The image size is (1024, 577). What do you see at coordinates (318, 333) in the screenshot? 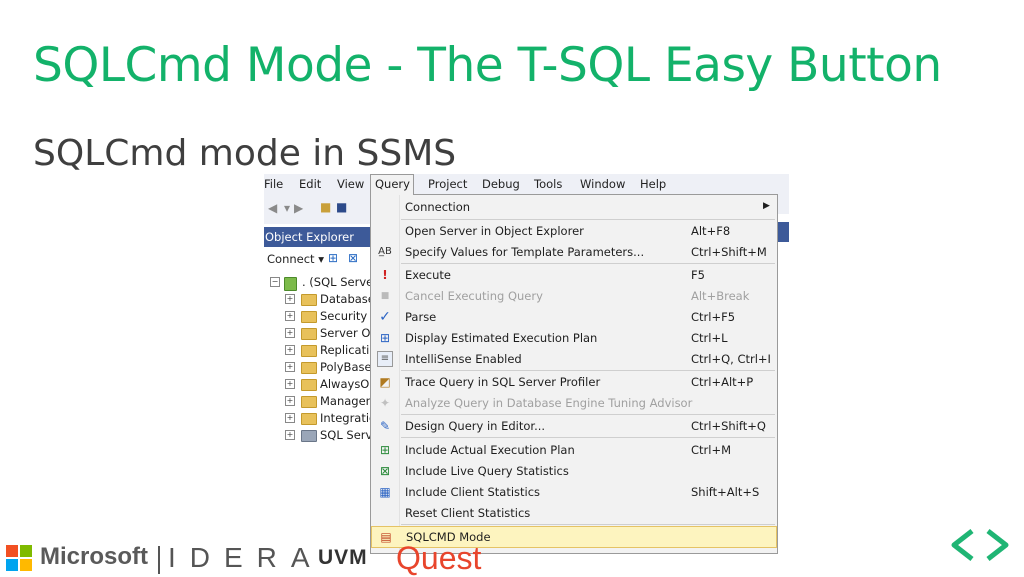
I see `tree-item-server-objects: + Server Obj` at bounding box center [318, 333].